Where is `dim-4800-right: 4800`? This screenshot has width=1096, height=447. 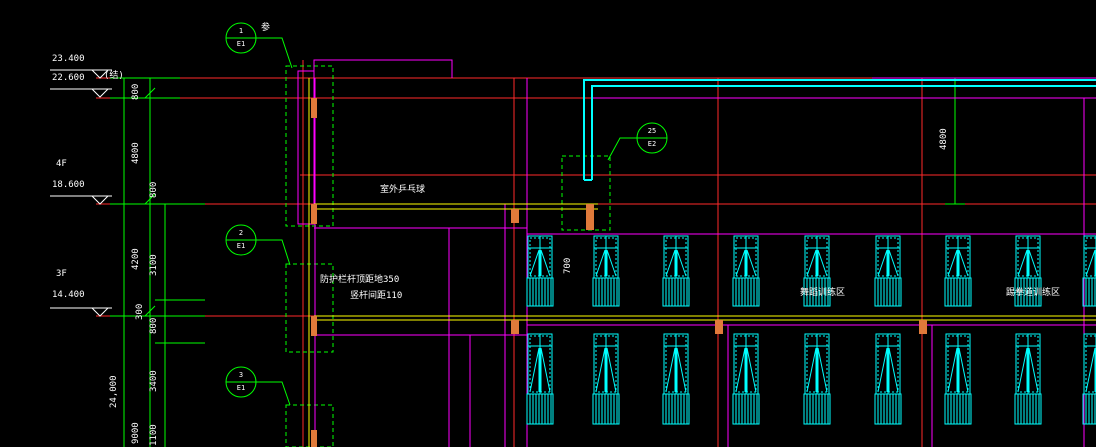 dim-4800-right: 4800 is located at coordinates (944, 139).